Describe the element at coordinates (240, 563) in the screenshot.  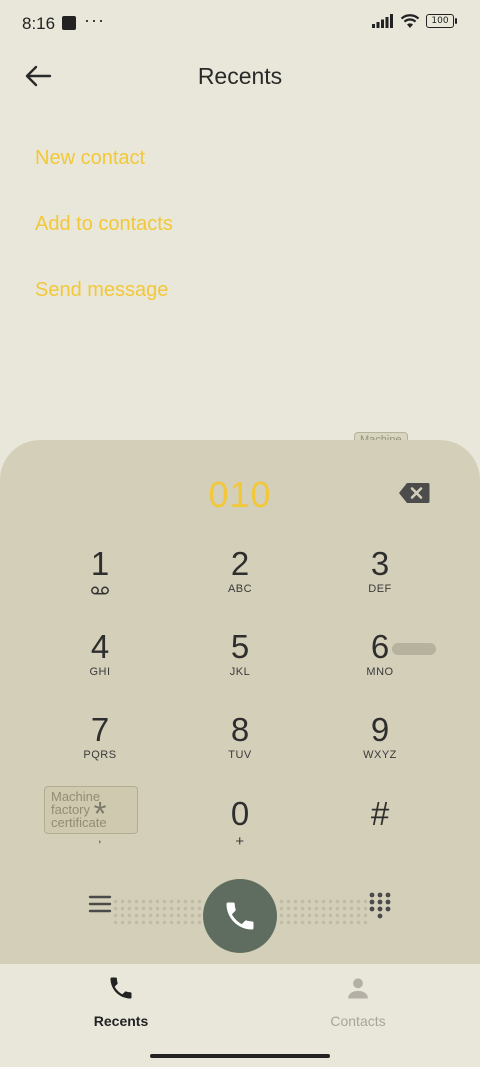
I see `key-digit: 2` at that location.